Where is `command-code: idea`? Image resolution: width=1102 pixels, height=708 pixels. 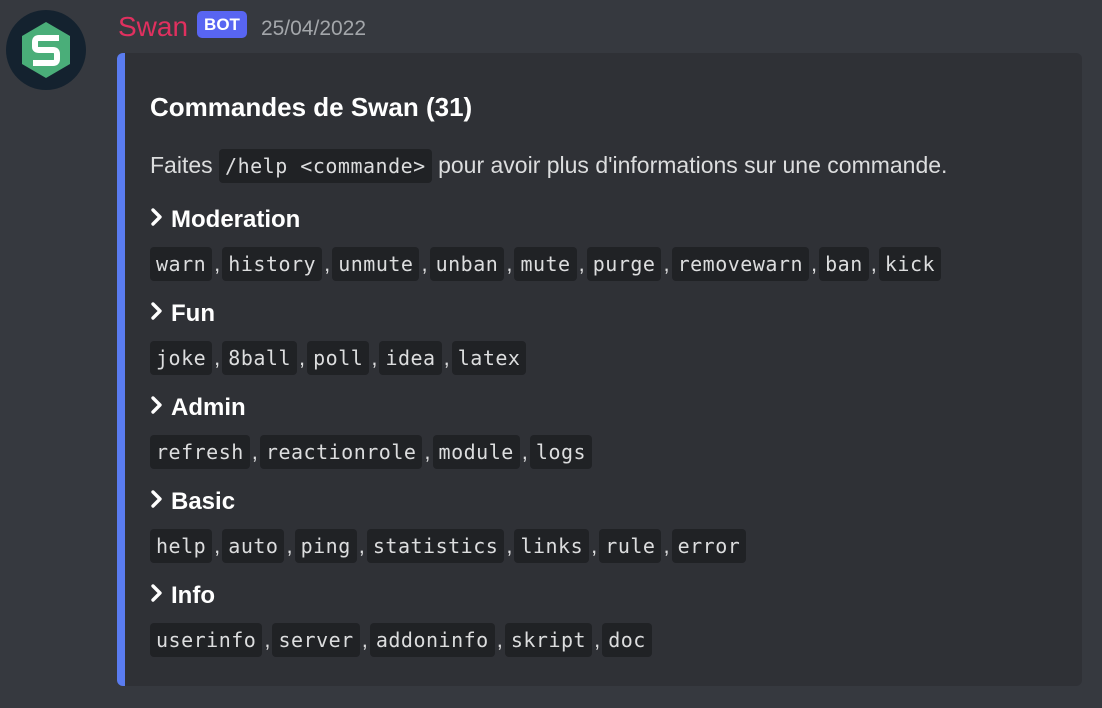 command-code: idea is located at coordinates (410, 358).